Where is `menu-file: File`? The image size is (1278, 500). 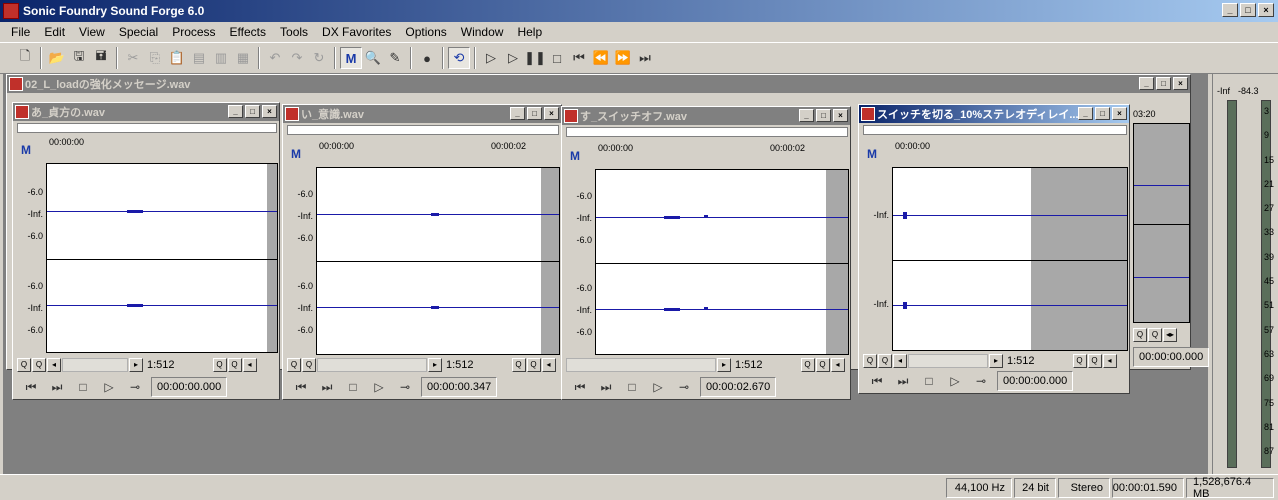 menu-file: File is located at coordinates (20, 32).